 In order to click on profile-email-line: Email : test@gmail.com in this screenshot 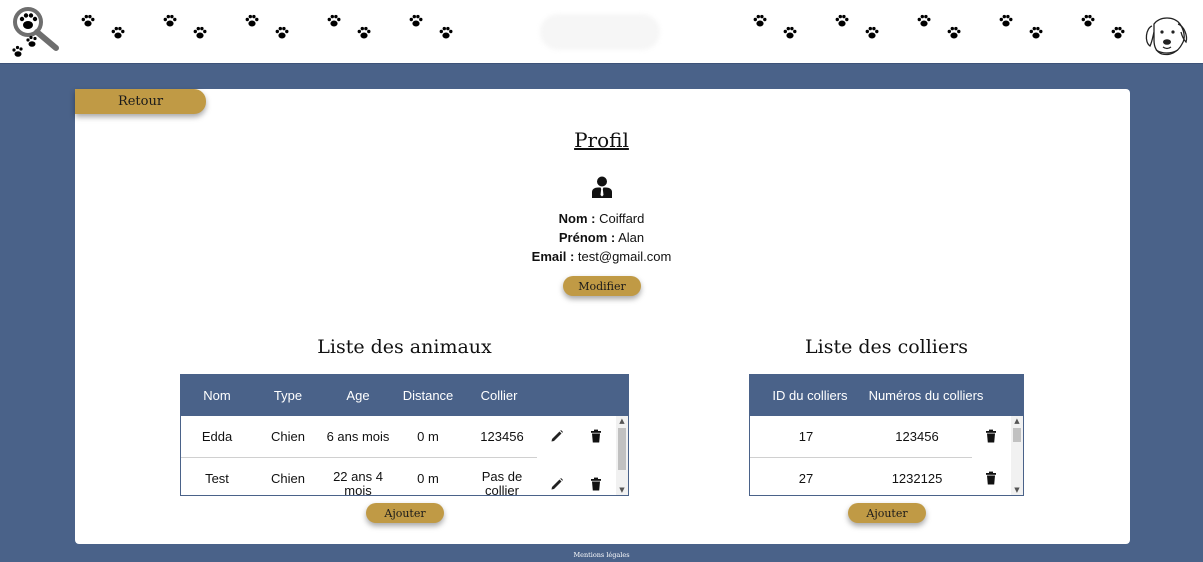, I will do `click(601, 256)`.